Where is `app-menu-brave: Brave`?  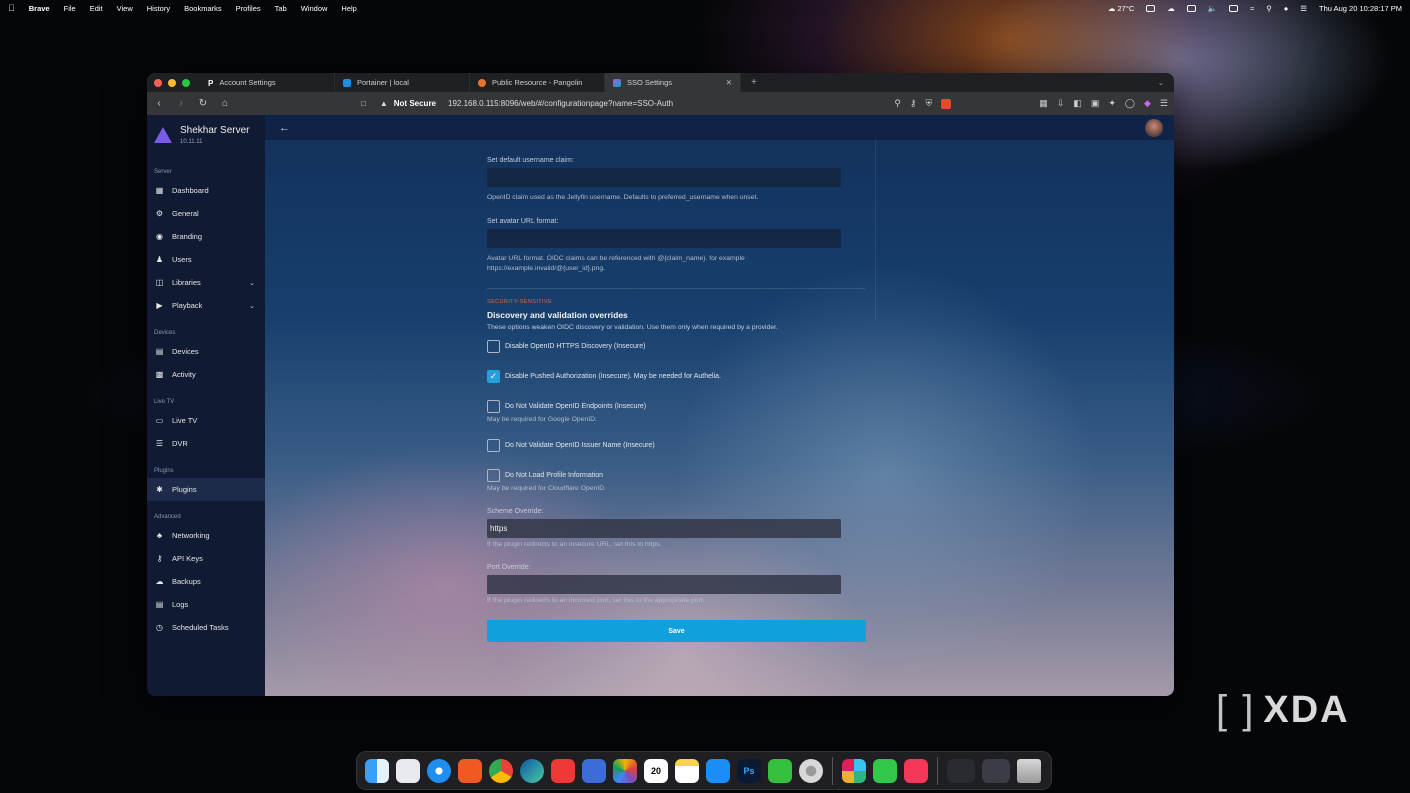
app-menu-brave: Brave is located at coordinates (39, 8).